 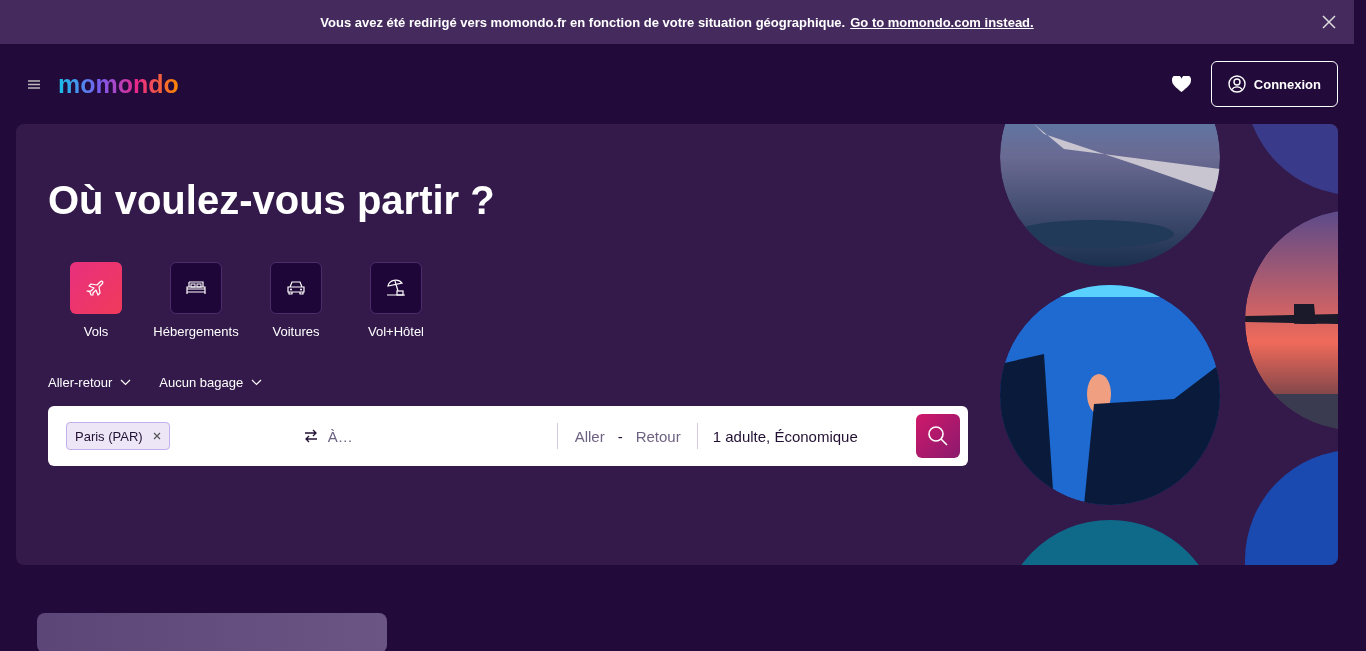 What do you see at coordinates (118, 436) in the screenshot?
I see `origin-chip: Paris (PAR)` at bounding box center [118, 436].